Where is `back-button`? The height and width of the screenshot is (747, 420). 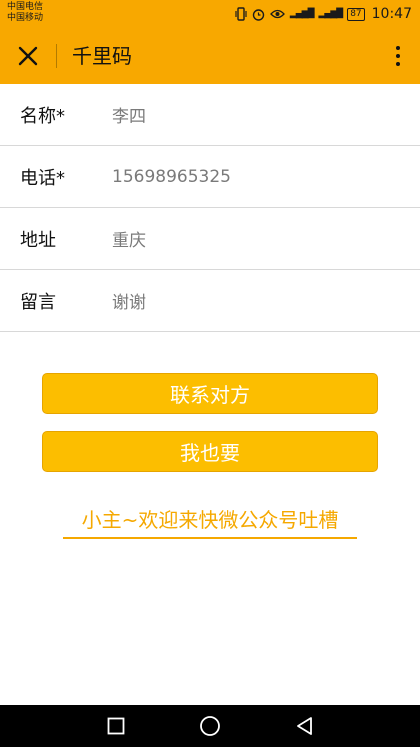
back-button is located at coordinates (305, 726).